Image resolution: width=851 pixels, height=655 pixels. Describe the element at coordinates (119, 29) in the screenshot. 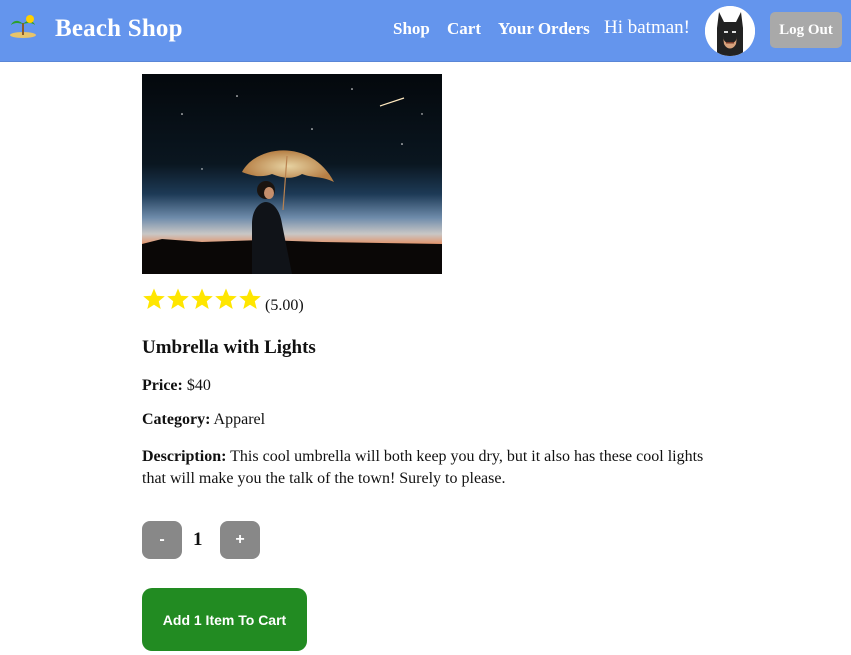

I see `brand-title: Beach Shop` at that location.